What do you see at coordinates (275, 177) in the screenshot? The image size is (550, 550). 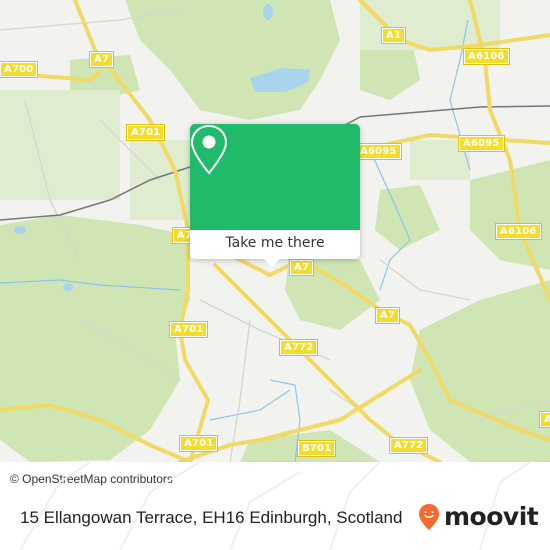 I see `popup-header` at bounding box center [275, 177].